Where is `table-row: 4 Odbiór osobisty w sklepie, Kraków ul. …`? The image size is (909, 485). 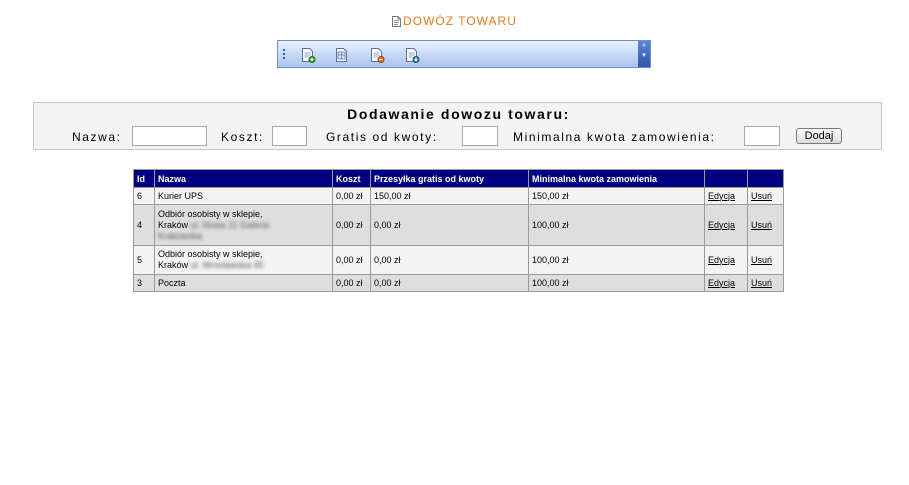 table-row: 4 Odbiór osobisty w sklepie, Kraków ul. … is located at coordinates (458, 225).